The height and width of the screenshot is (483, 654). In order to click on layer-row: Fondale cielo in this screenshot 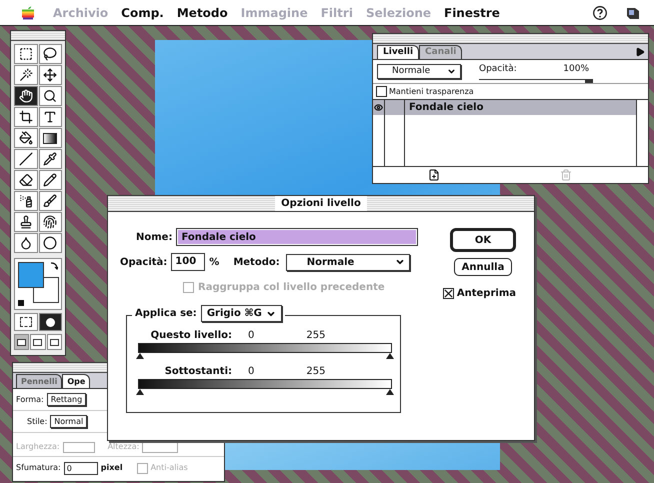, I will do `click(504, 107)`.